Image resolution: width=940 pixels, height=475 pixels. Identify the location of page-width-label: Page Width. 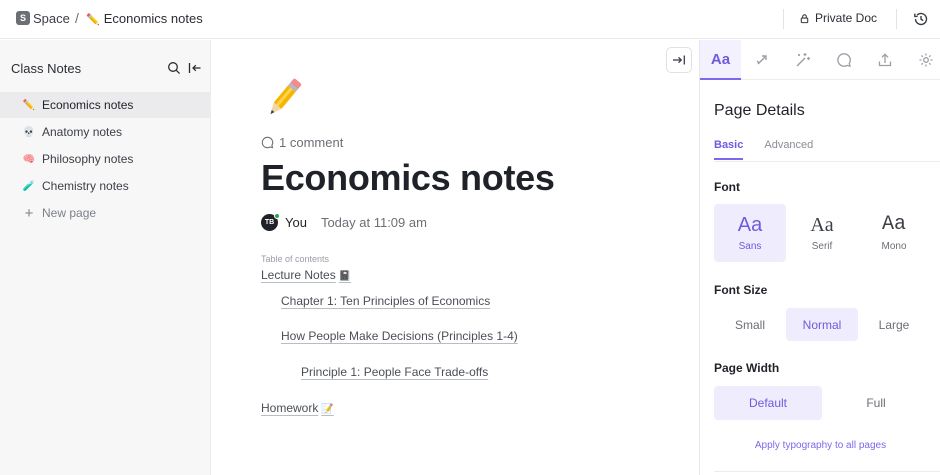
(747, 368).